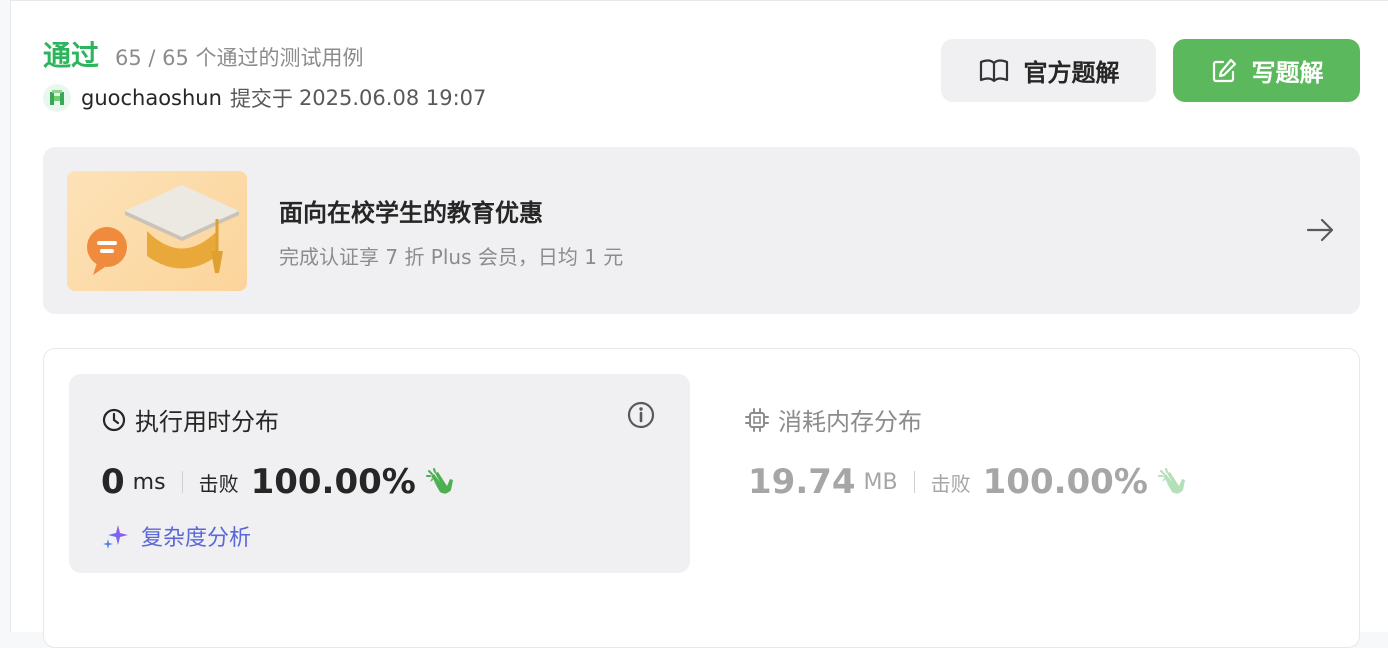 The image size is (1388, 648). I want to click on avatar, so click(57, 98).